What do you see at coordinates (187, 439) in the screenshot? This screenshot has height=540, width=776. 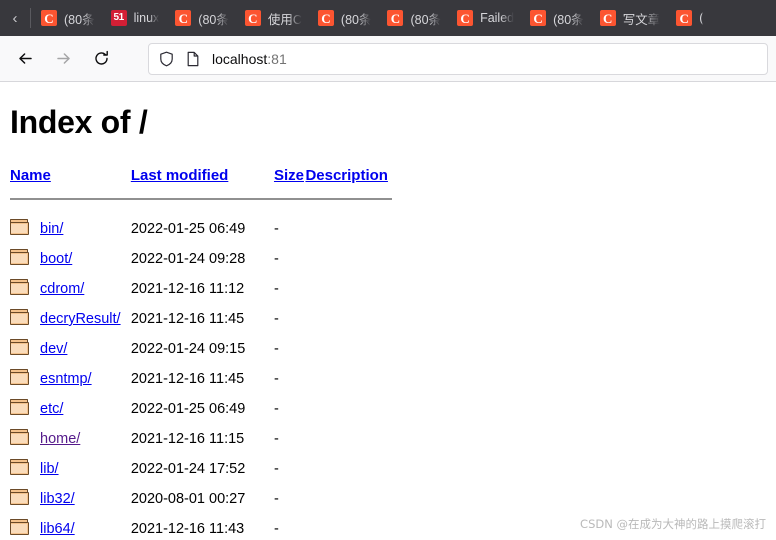 I see `row-last-modified-cell: 2021-12-16 11:15` at bounding box center [187, 439].